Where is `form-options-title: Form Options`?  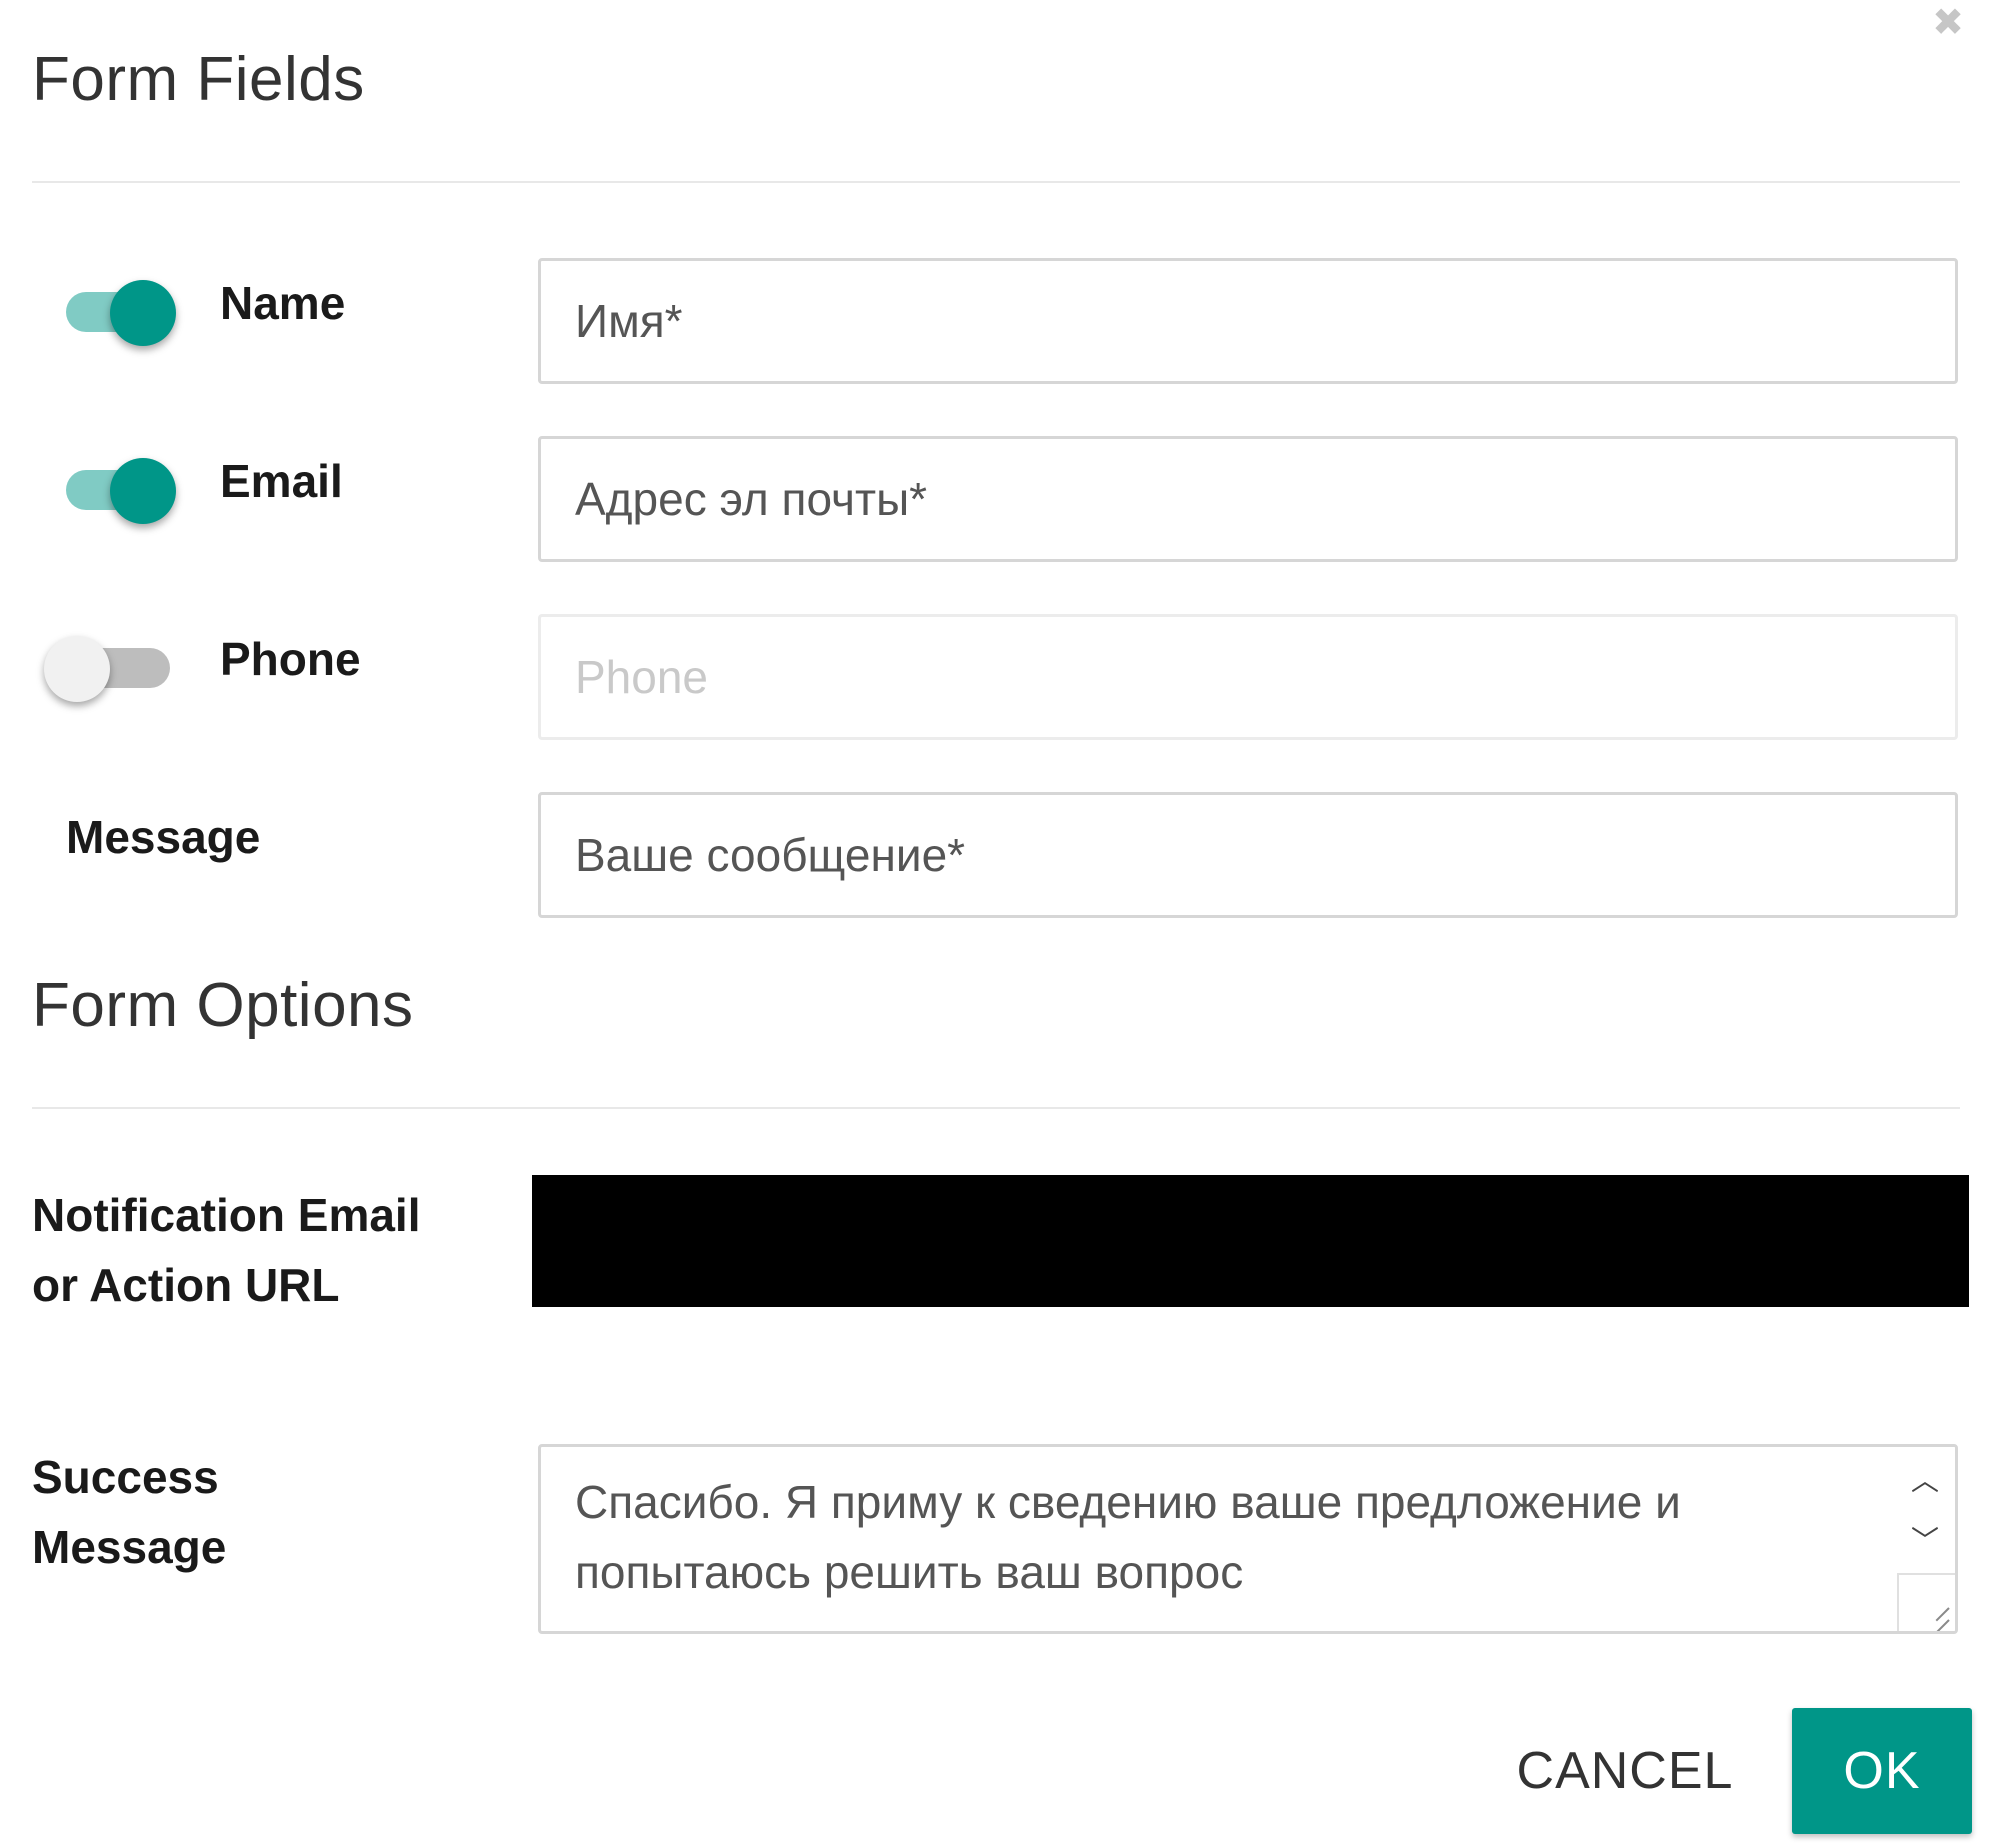 form-options-title: Form Options is located at coordinates (223, 1005).